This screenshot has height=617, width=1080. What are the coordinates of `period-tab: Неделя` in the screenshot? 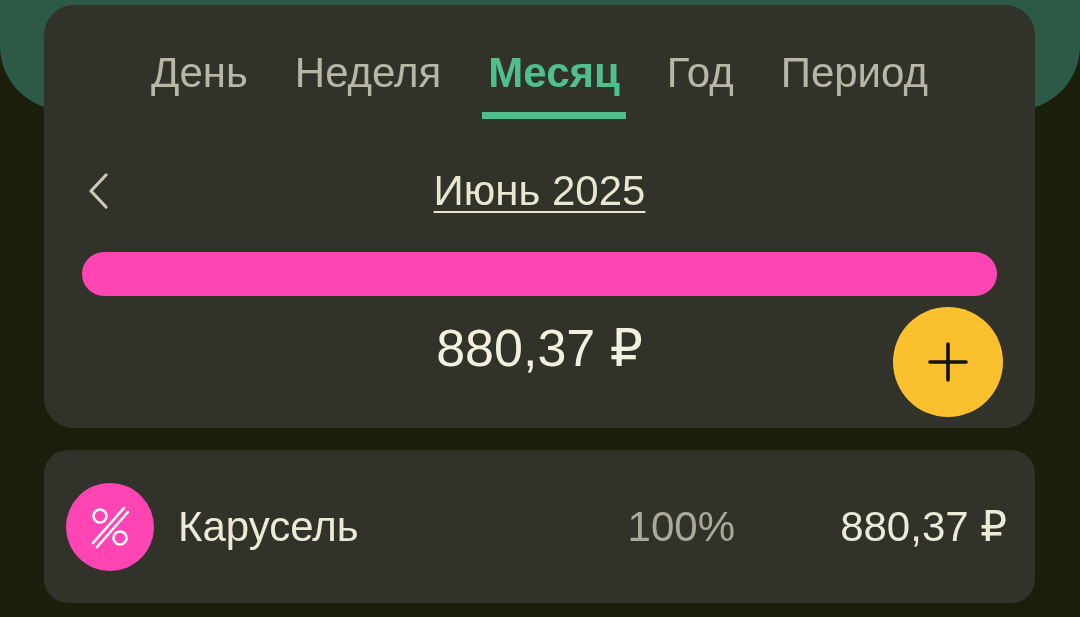 It's located at (368, 84).